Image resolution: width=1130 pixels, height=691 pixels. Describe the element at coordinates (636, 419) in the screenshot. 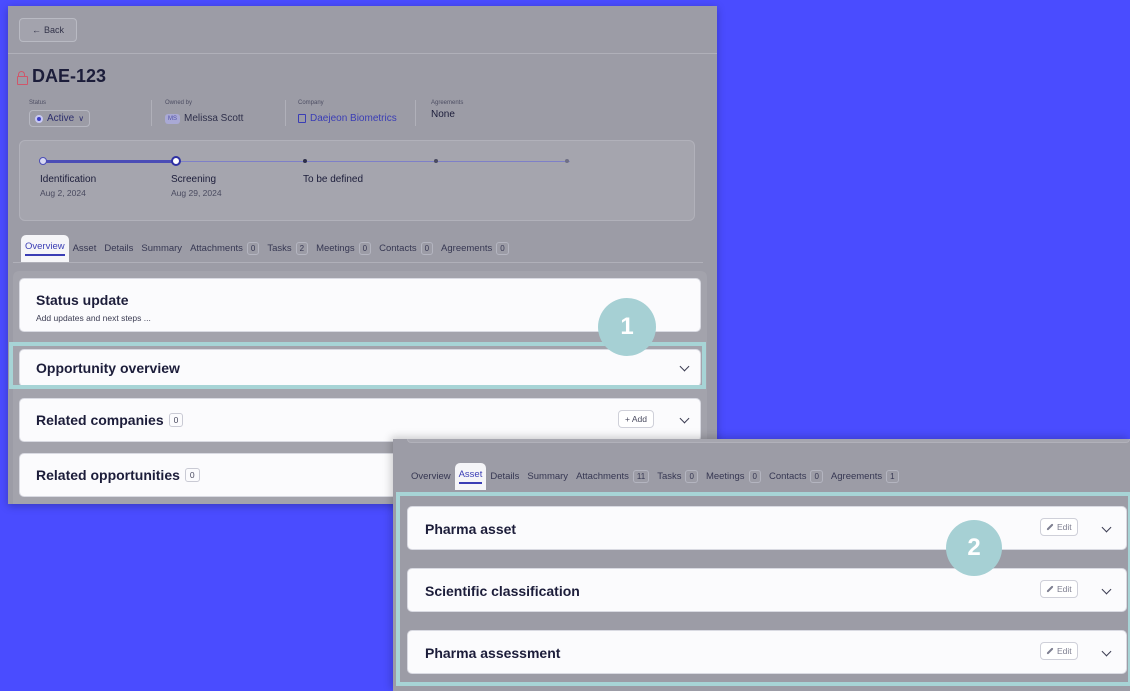

I see `add-button: + Add` at that location.